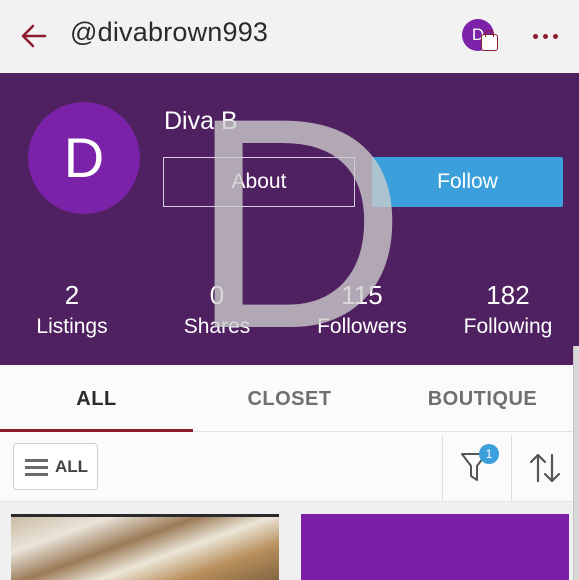 This screenshot has width=579, height=580. I want to click on more-options-button, so click(546, 36).